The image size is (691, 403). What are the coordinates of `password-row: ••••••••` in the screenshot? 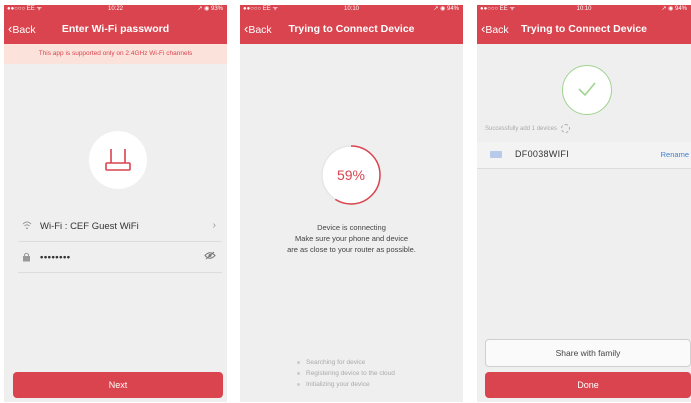 It's located at (120, 258).